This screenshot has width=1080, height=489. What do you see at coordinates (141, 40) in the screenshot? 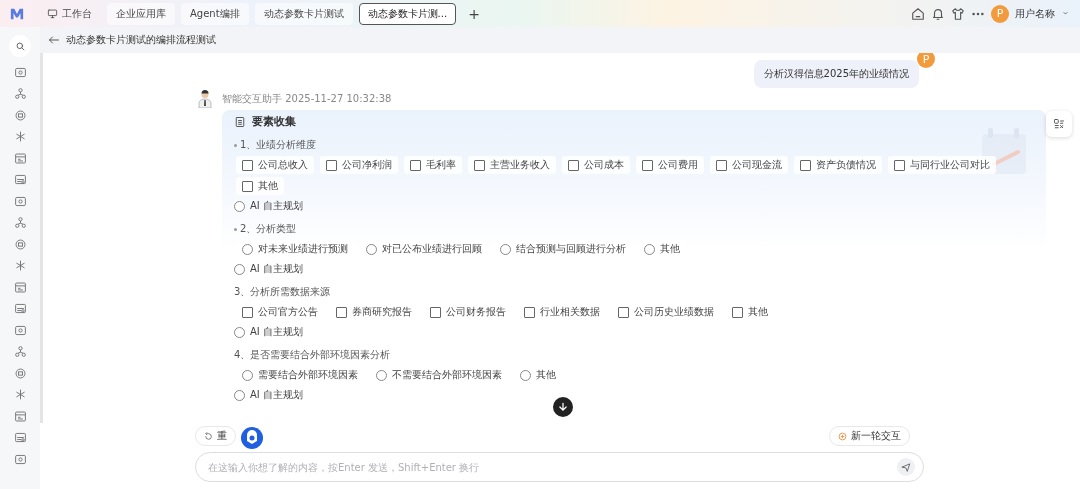
I see `page-title: 动态参数卡片测试的编排流程测试` at bounding box center [141, 40].